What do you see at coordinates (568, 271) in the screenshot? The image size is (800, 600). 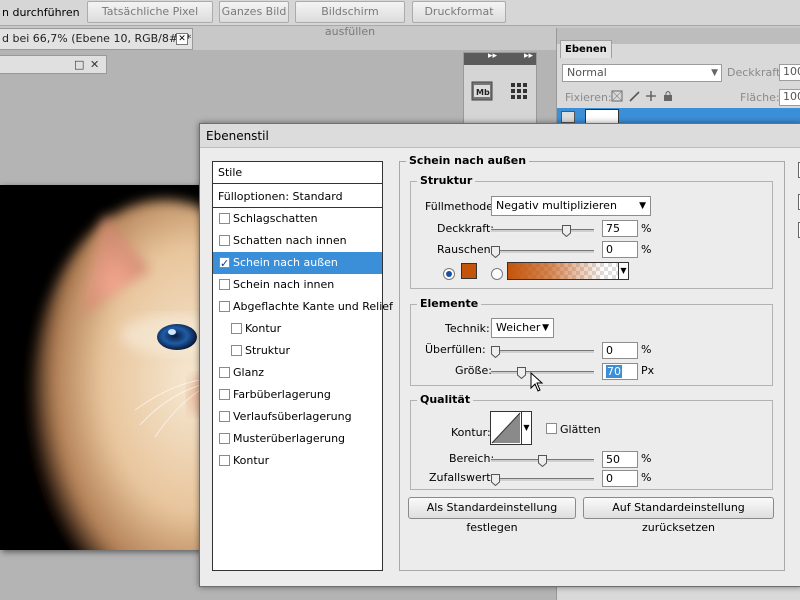 I see `gradient-preview: ▼` at bounding box center [568, 271].